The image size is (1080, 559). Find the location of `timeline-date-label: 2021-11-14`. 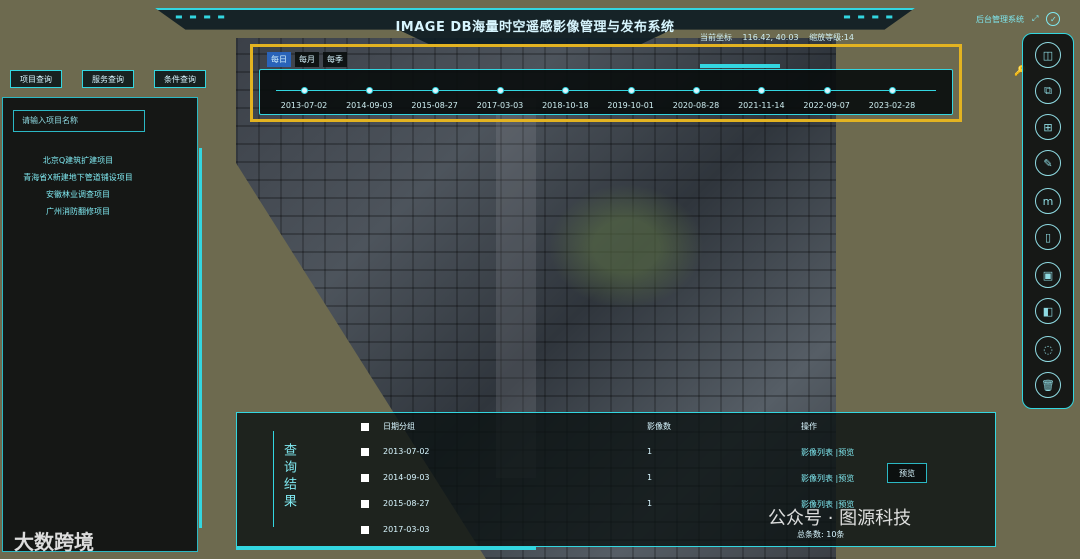

timeline-date-label: 2021-11-14 is located at coordinates (761, 105).